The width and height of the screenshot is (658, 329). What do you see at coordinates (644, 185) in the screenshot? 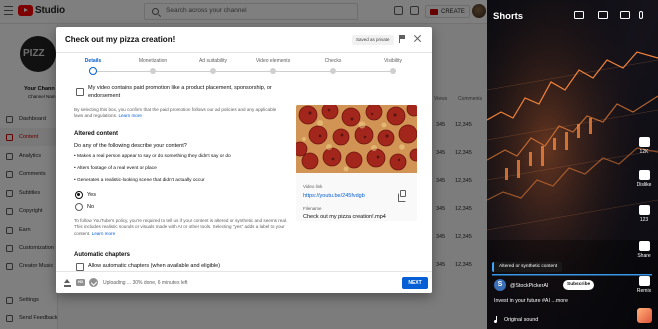
I see `dislike-label: Dislike` at bounding box center [644, 185].